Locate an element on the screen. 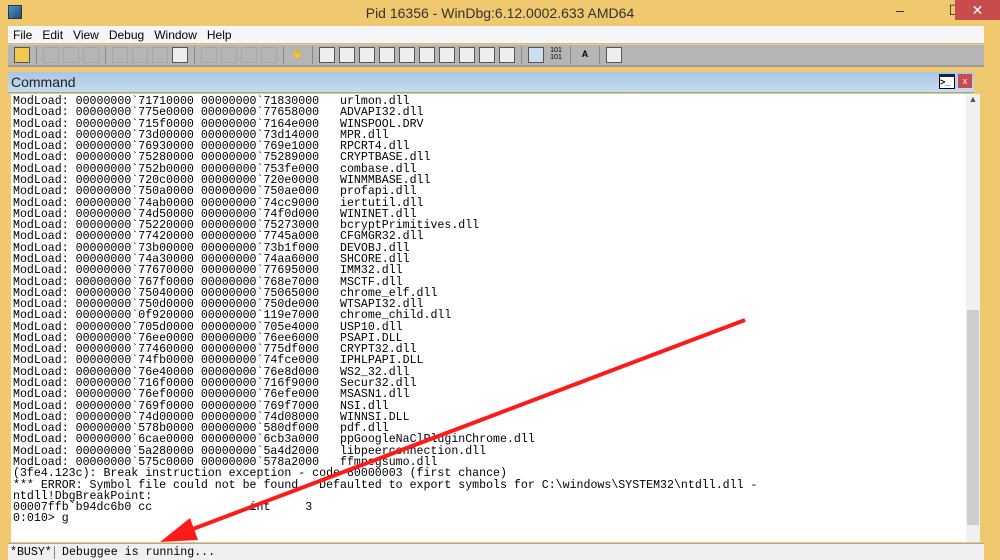  scroll-up-icon: ▲ is located at coordinates (973, 101).